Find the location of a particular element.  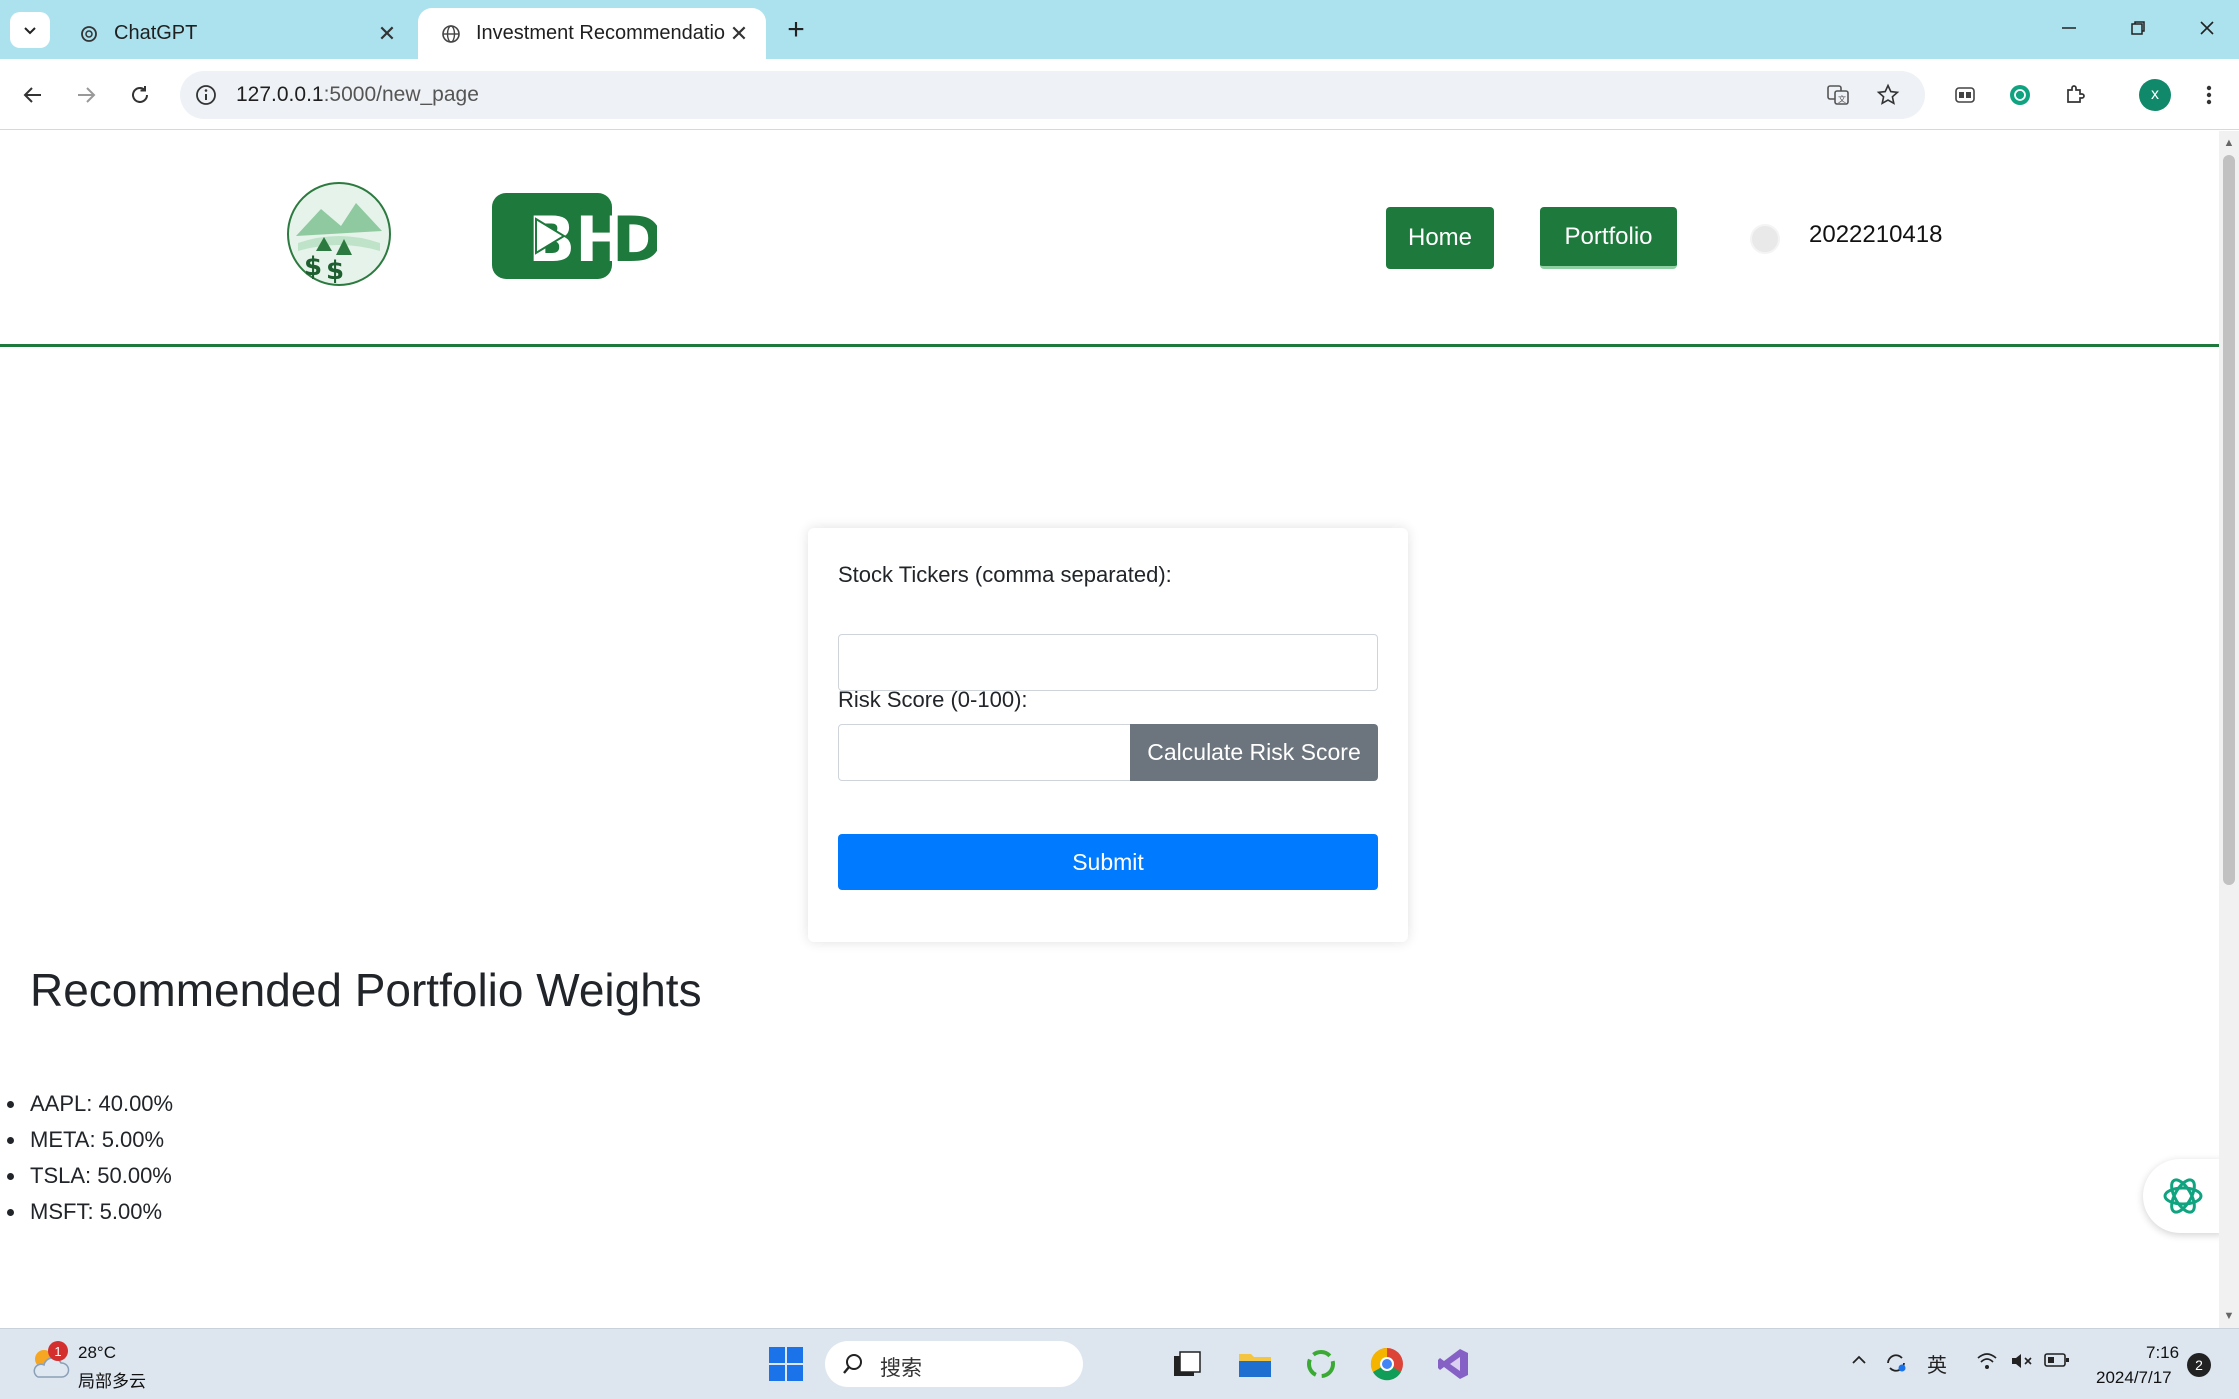

url-path: :5000/new_page is located at coordinates (401, 94).